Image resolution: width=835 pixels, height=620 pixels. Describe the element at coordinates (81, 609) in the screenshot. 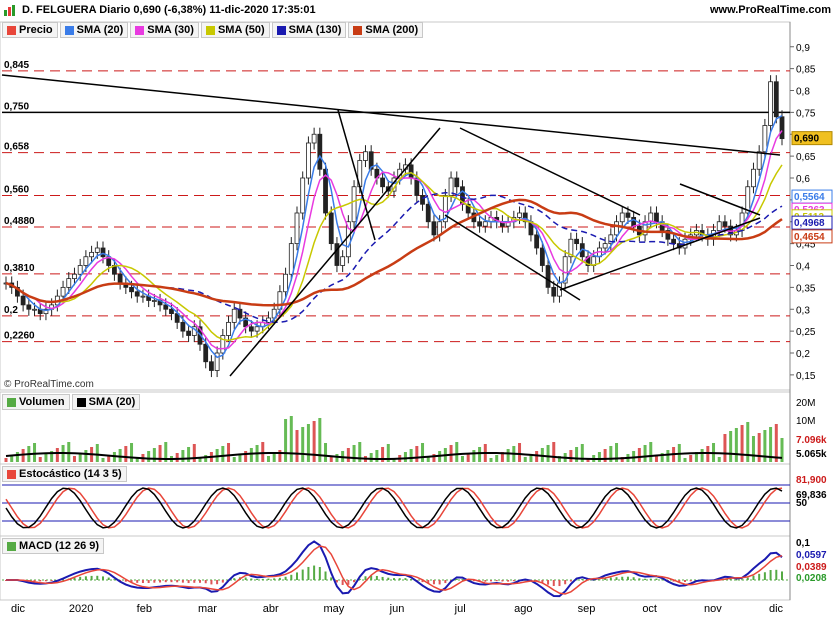

I see `x-tick-label: 2020` at that location.